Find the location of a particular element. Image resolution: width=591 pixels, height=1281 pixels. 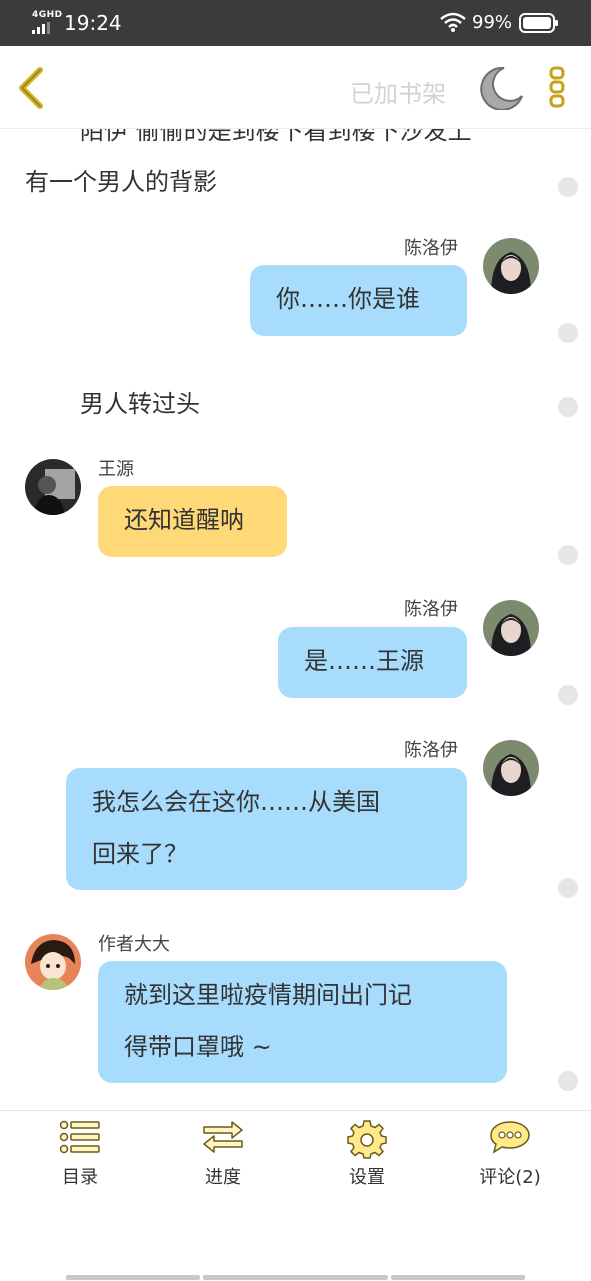

settings-button: 设置 is located at coordinates (367, 1154).